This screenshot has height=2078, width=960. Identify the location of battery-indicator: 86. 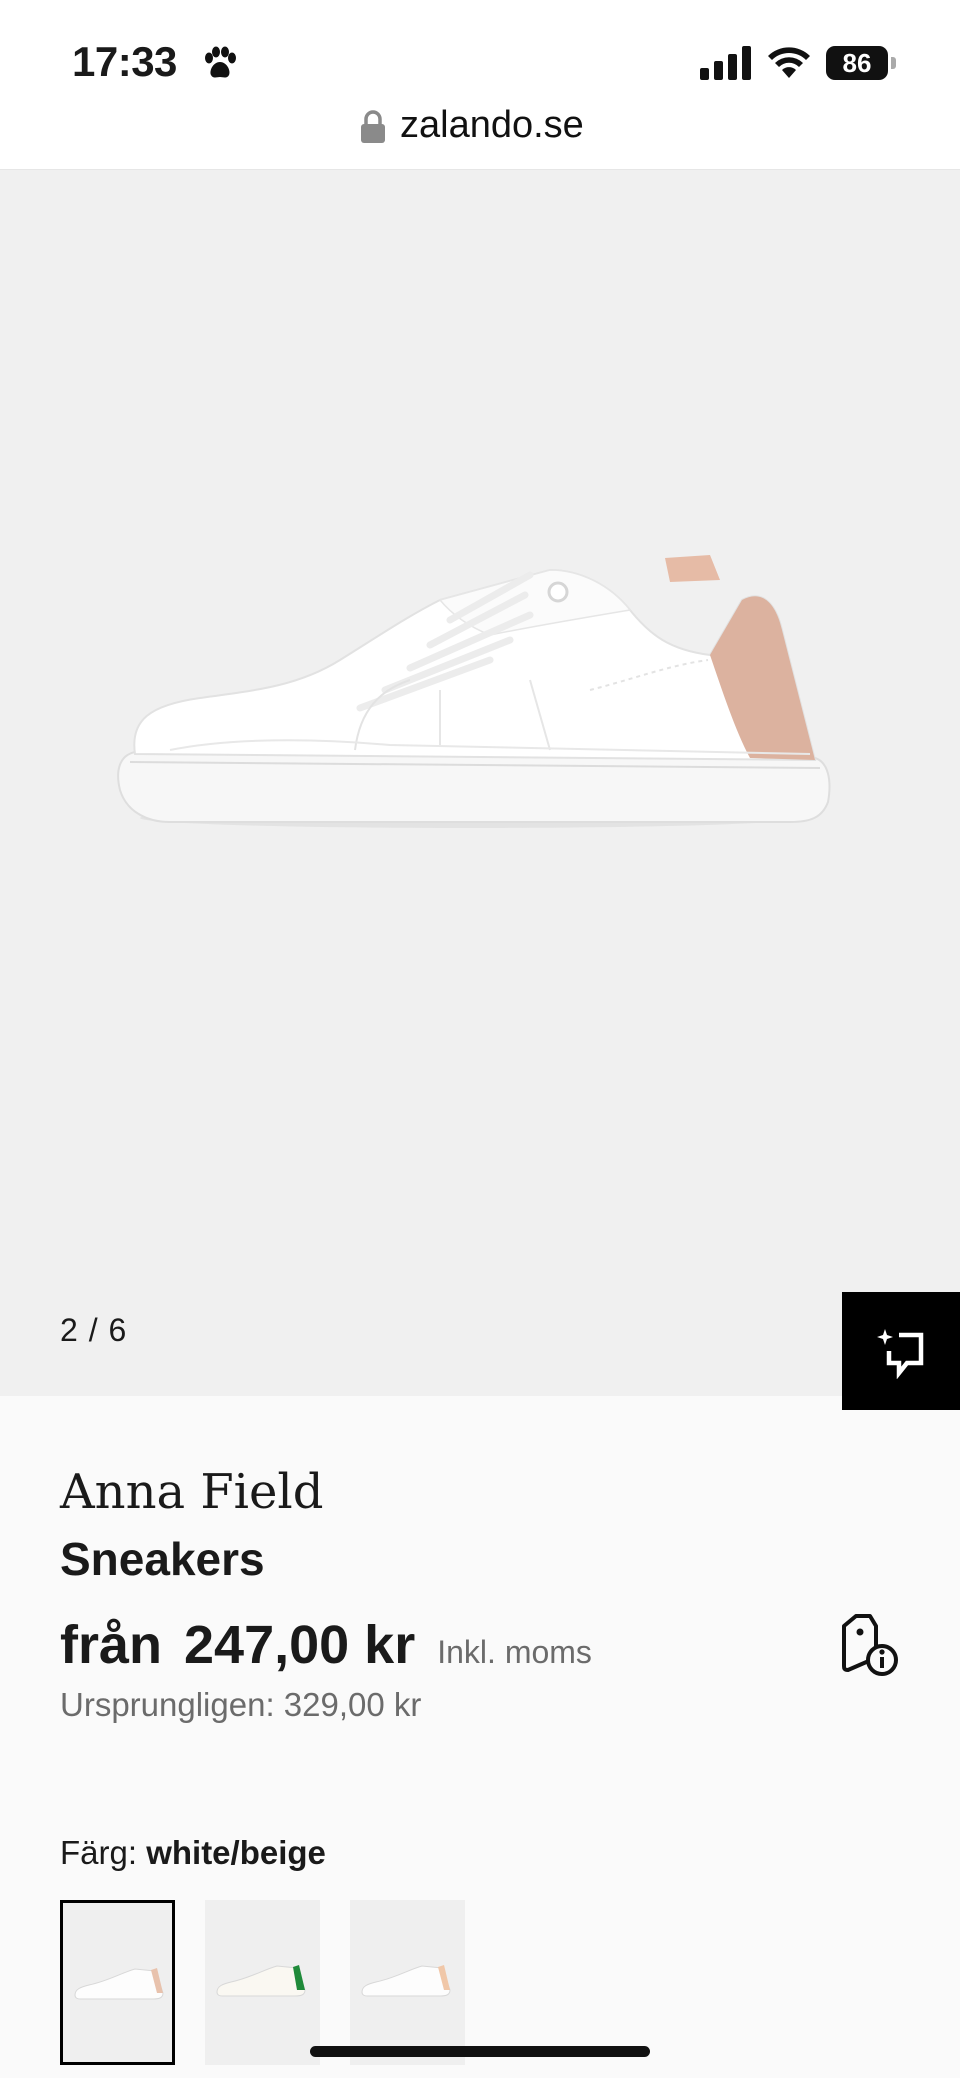
(861, 63).